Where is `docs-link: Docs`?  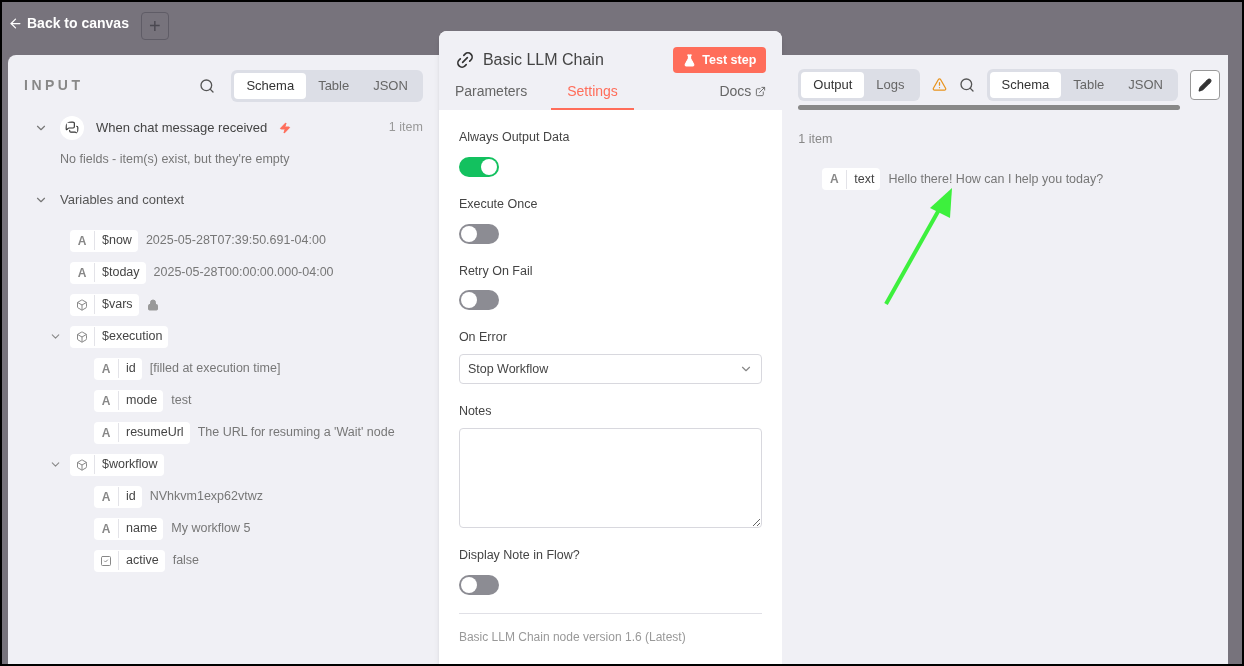 docs-link: Docs is located at coordinates (743, 95).